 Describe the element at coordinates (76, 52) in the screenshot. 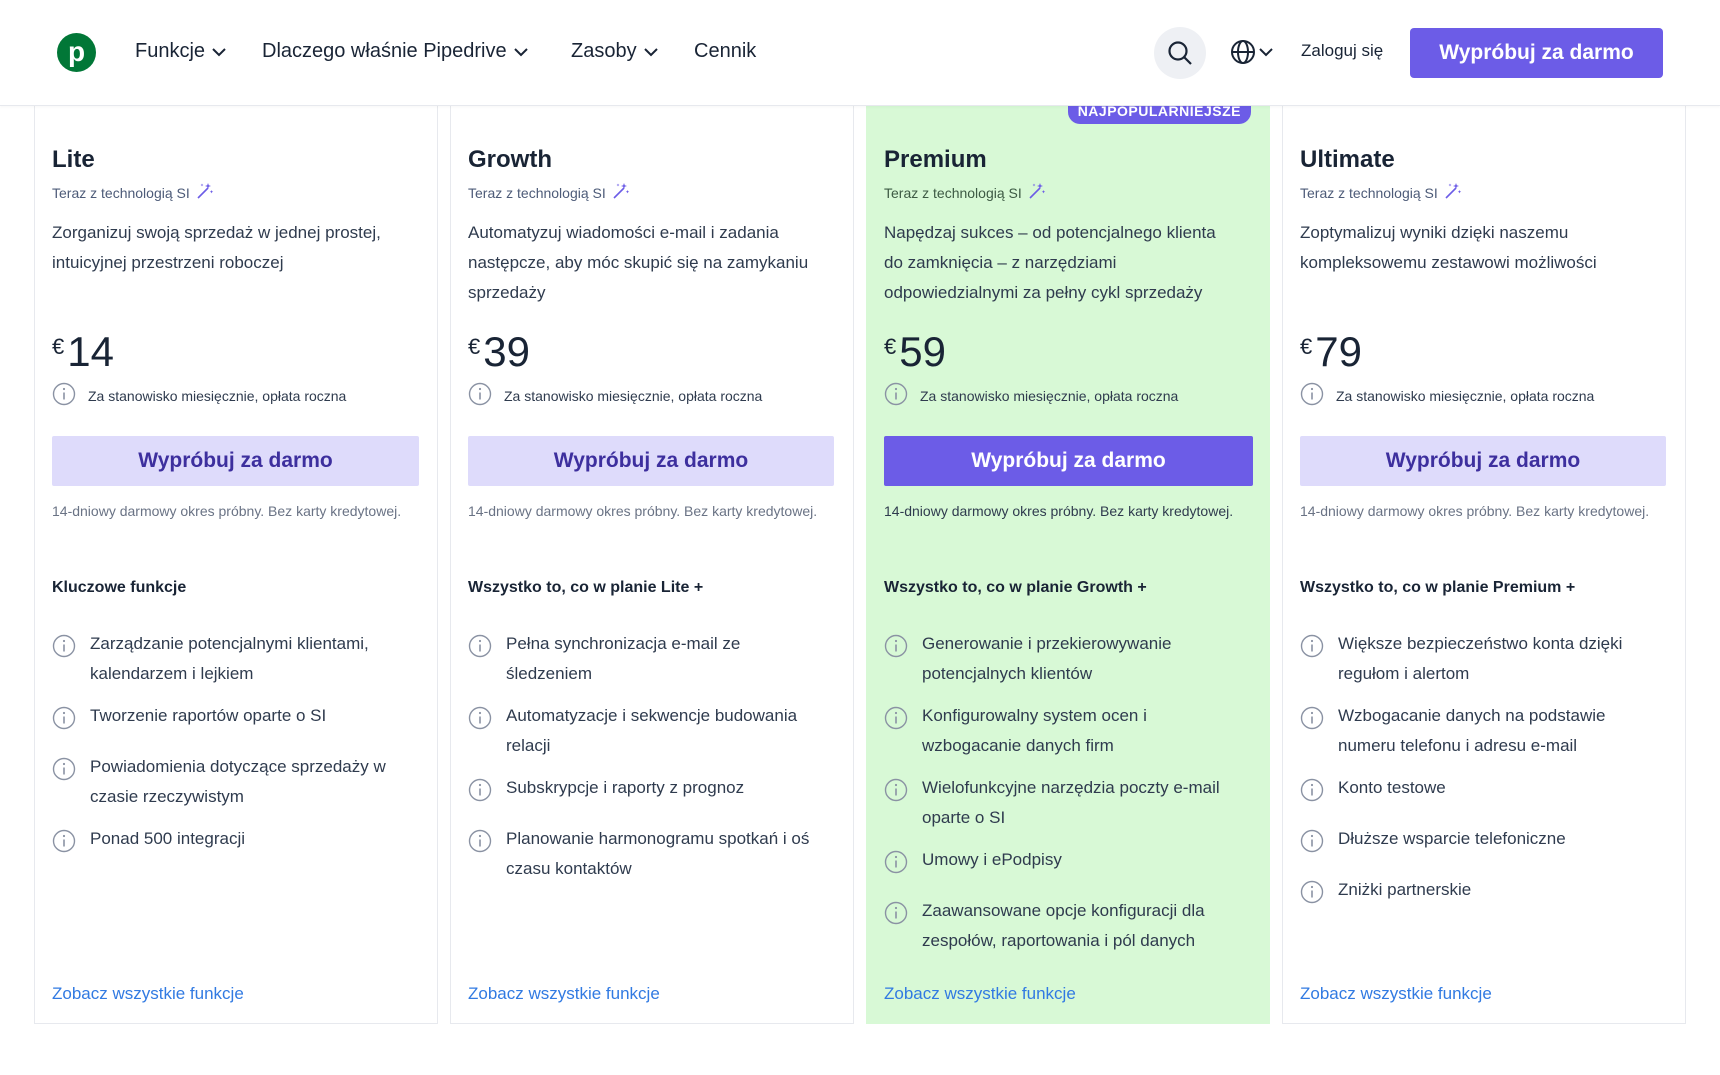

I see `pipedrive-logo: p` at that location.